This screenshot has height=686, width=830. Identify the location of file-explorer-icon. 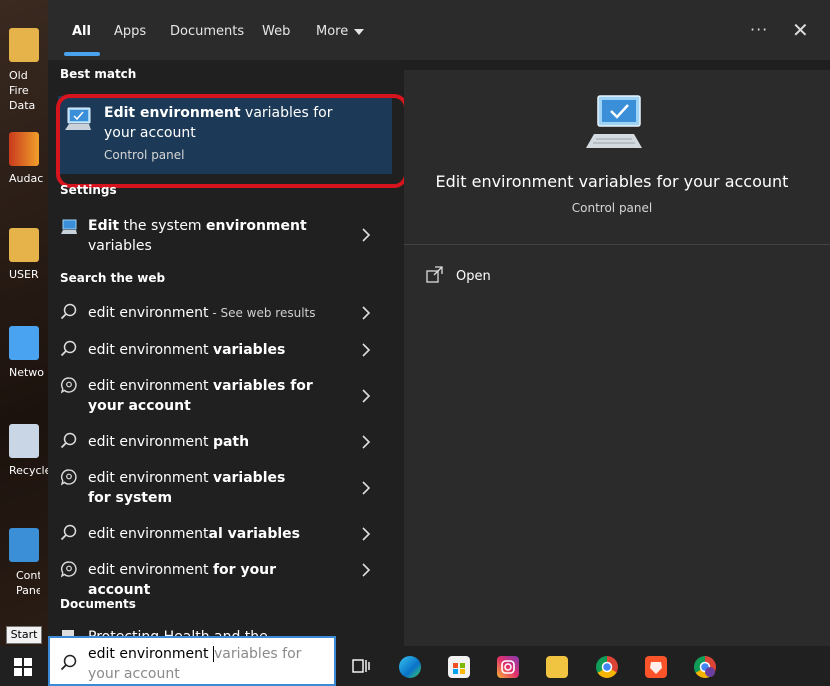
(557, 667).